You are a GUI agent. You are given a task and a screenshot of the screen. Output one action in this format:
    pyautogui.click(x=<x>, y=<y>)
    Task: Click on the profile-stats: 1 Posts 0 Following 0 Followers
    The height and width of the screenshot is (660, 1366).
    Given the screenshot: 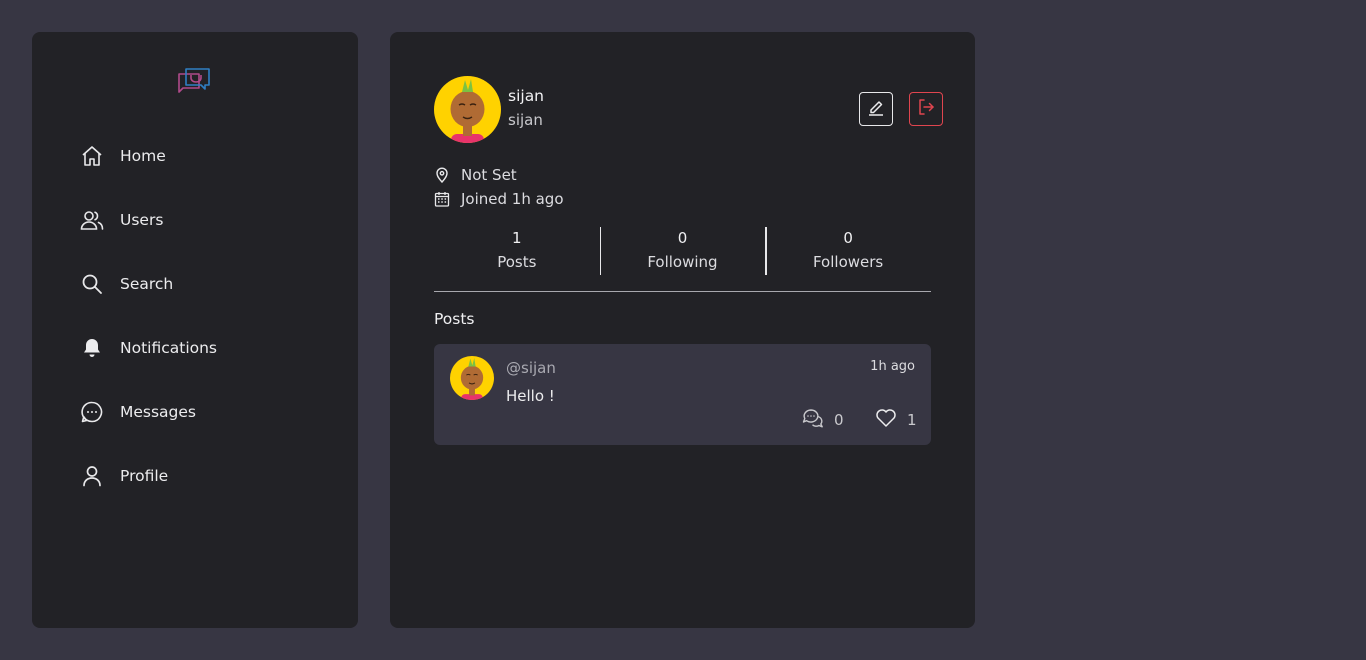 What is the action you would take?
    pyautogui.click(x=682, y=251)
    